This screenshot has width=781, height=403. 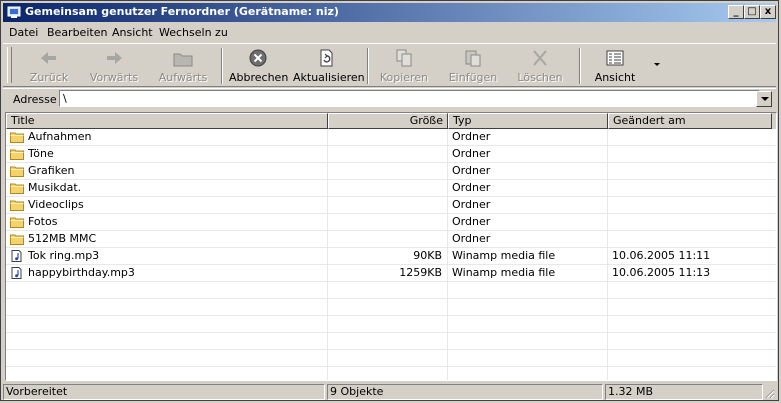 What do you see at coordinates (391, 239) in the screenshot?
I see `file-row: 512MB MMC Ordner` at bounding box center [391, 239].